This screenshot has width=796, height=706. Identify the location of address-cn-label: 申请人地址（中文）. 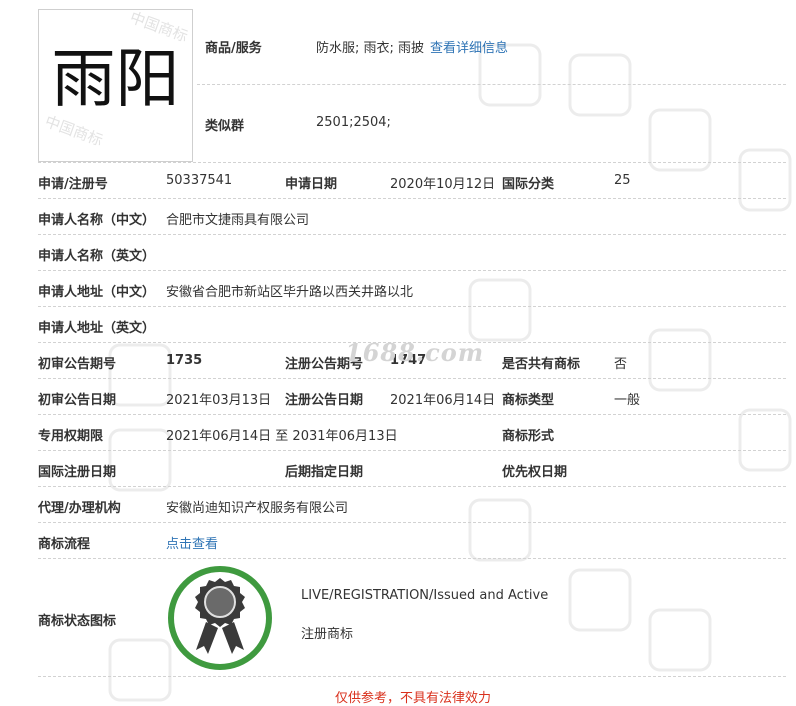
(97, 292).